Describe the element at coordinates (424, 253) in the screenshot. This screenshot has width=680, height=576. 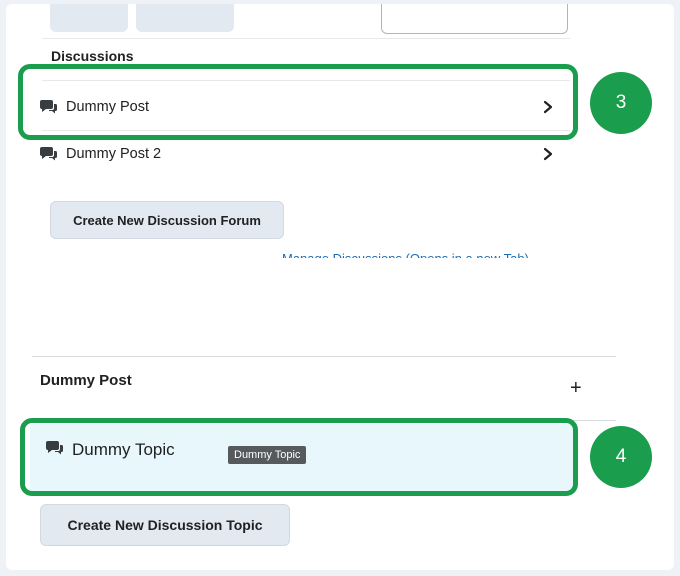
I see `manage-discussions-link: Manage Discussions (Opens in a new Tab)` at that location.